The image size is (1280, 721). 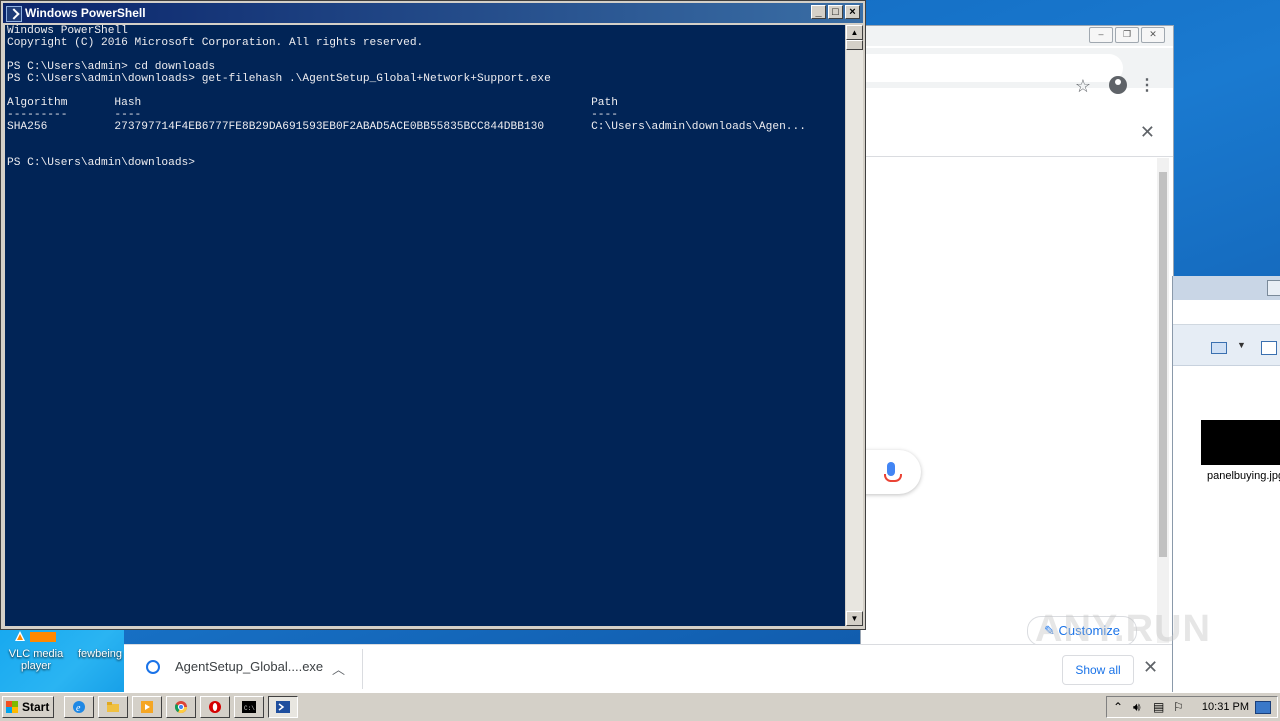 What do you see at coordinates (153, 666) in the screenshot?
I see `download-progress-icon` at bounding box center [153, 666].